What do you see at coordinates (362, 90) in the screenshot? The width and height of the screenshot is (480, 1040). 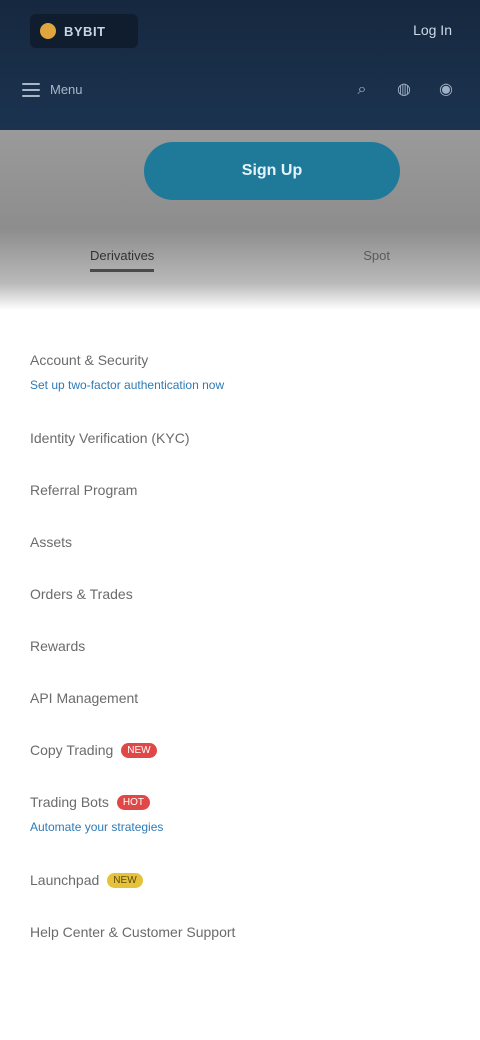 I see `search-icon: ⌕` at bounding box center [362, 90].